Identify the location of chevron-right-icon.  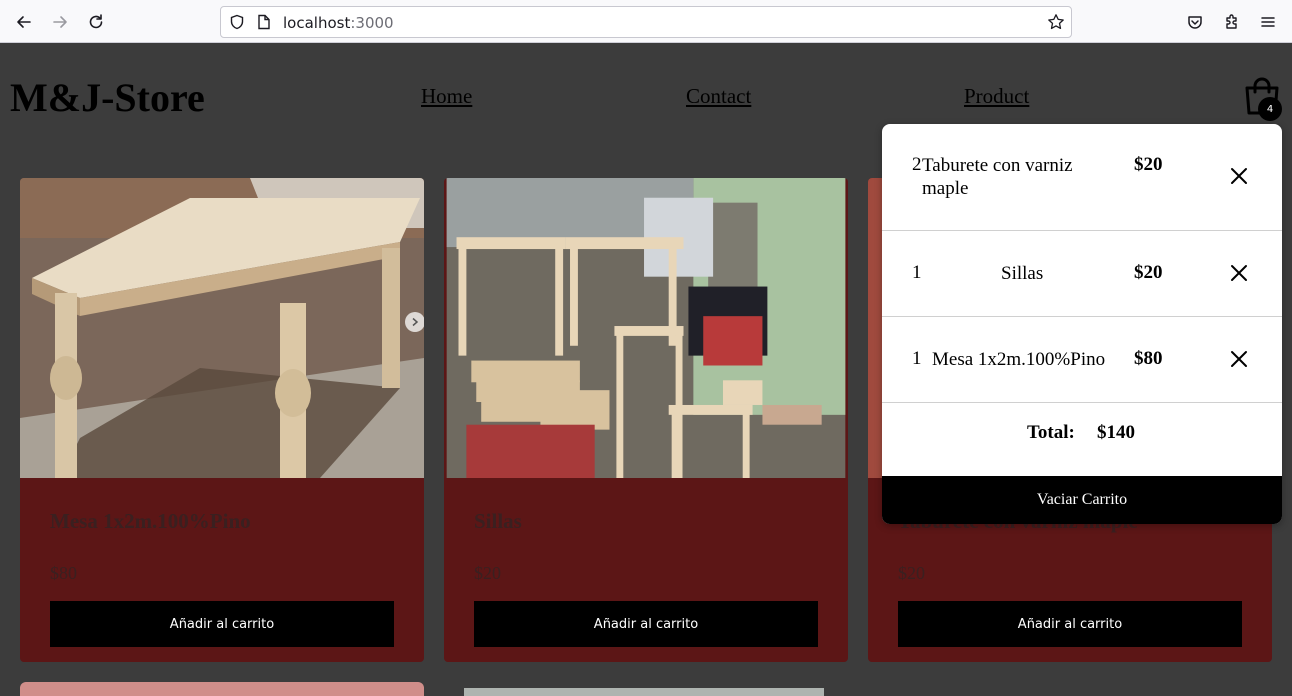
(415, 322).